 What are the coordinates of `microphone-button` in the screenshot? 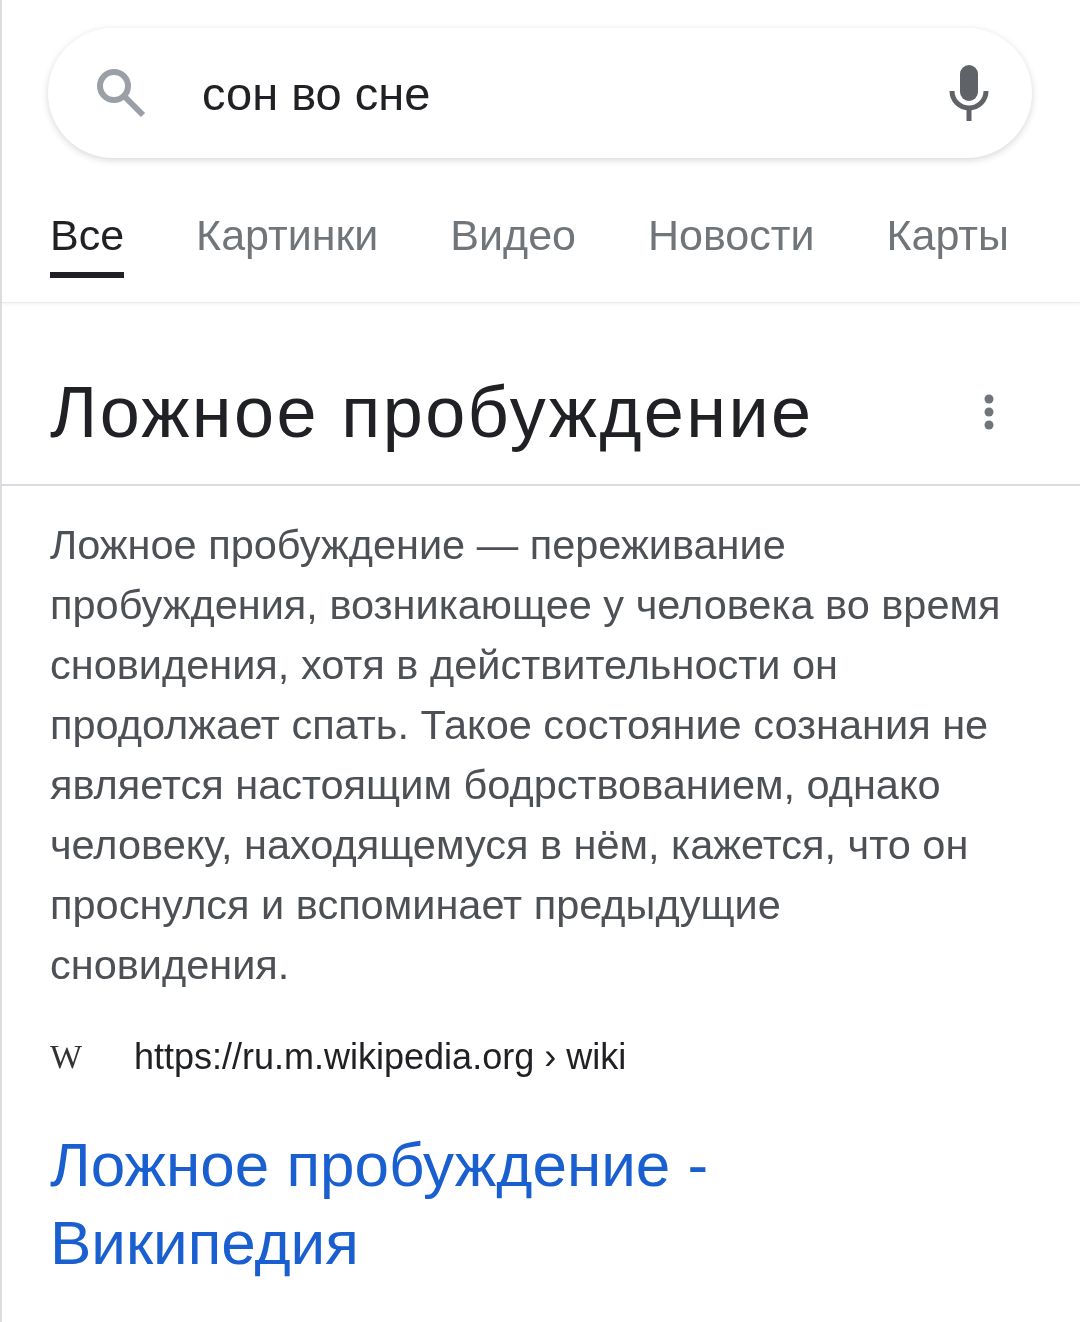 It's located at (969, 93).